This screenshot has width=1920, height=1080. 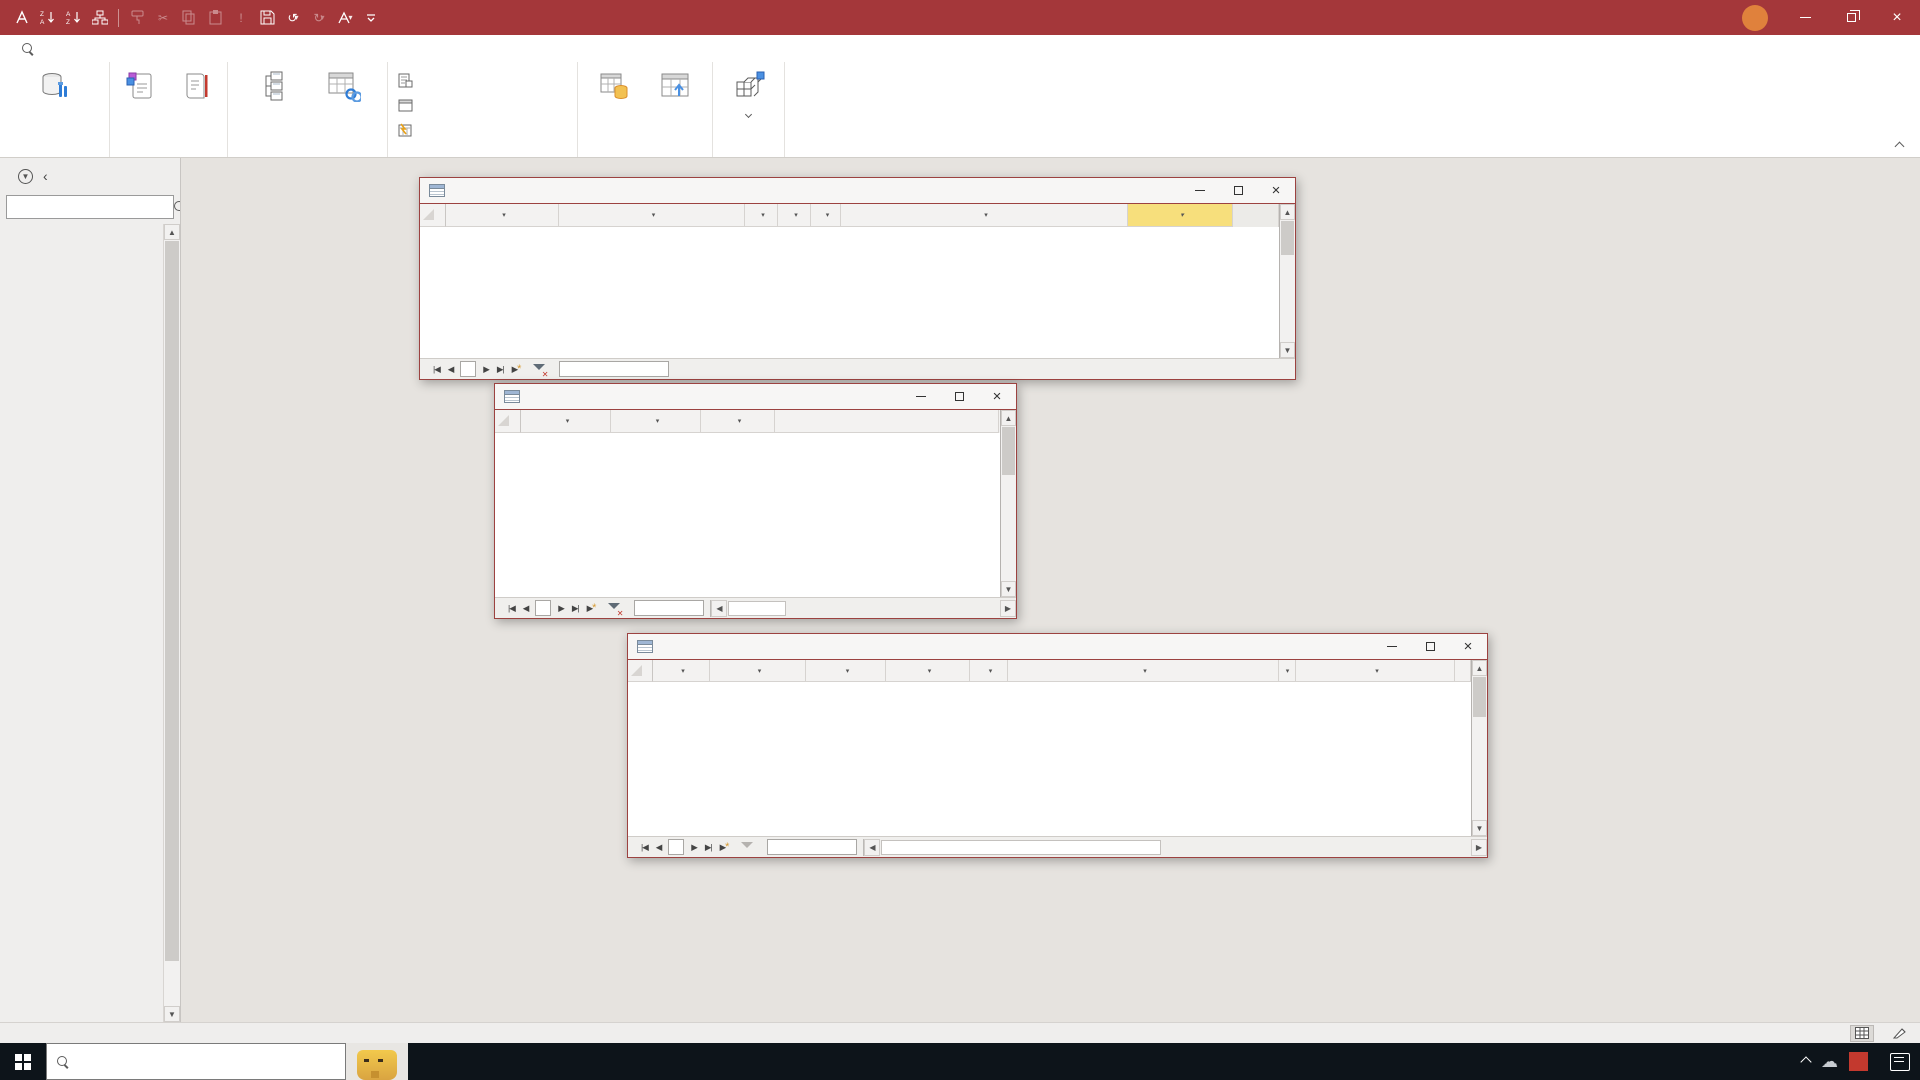 What do you see at coordinates (1057, 647) in the screenshot?
I see `trackt-titlebar: ×` at bounding box center [1057, 647].